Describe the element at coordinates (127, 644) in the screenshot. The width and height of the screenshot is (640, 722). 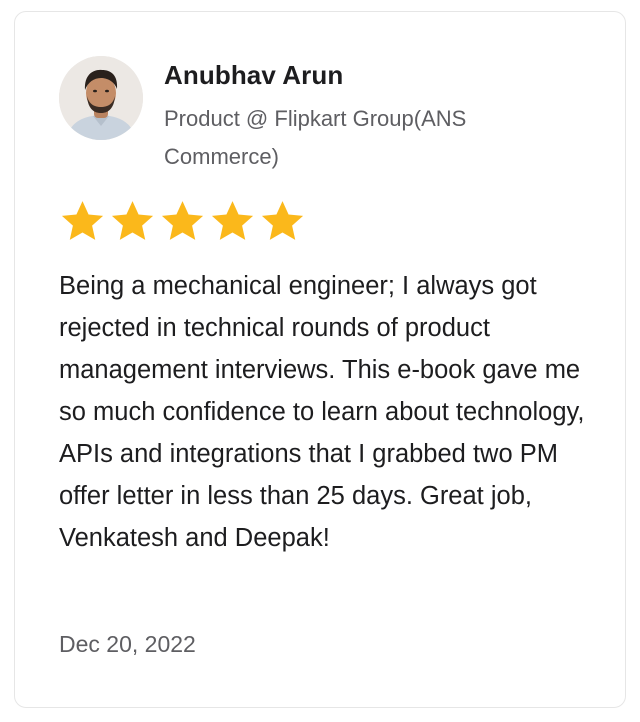
I see `review-date: Dec 20, 2022` at that location.